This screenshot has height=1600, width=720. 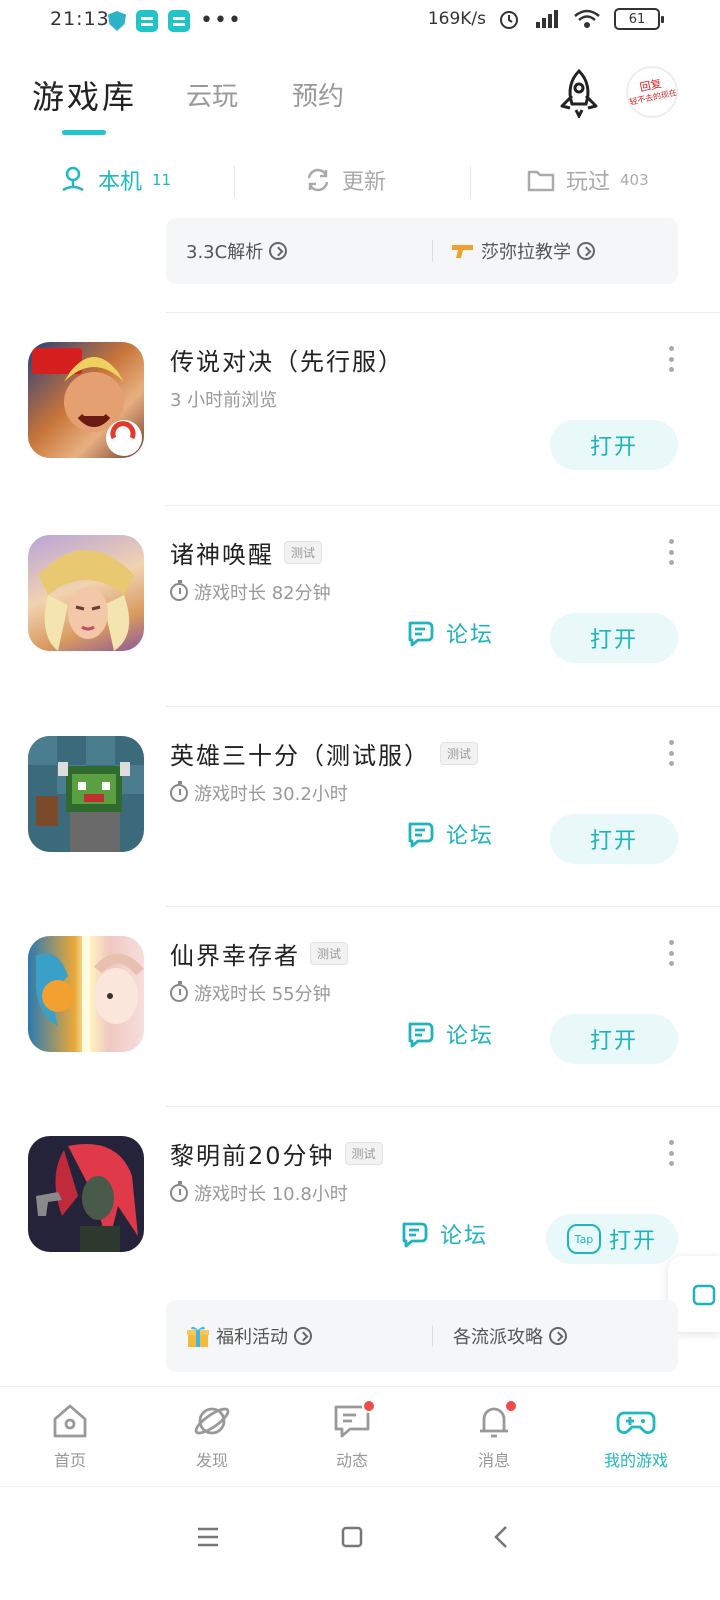 I want to click on game-title: 黎明前20分钟 测试, so click(x=276, y=1153).